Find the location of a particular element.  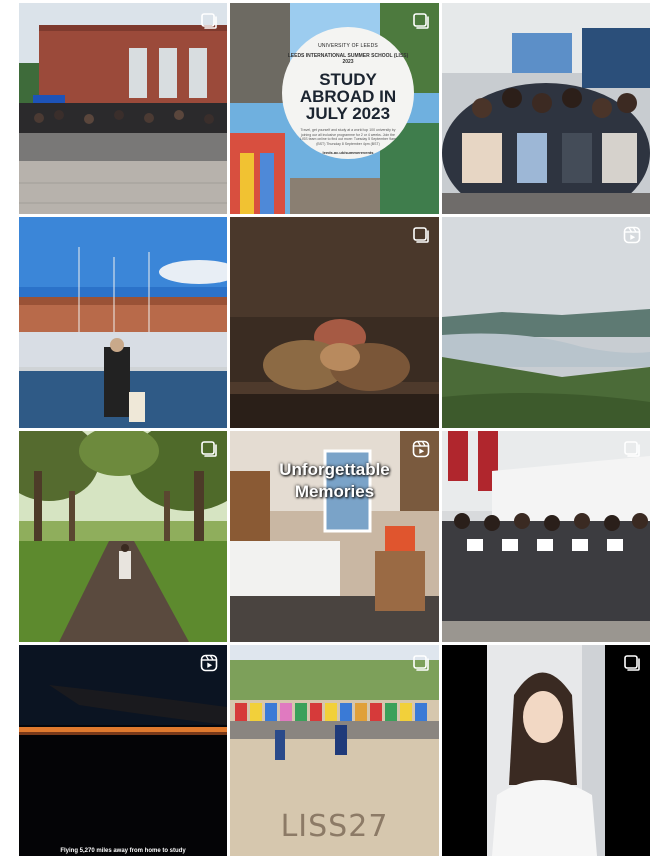

poster-title: STUDY ABROAD IN JULY 2023 is located at coordinates (348, 96).